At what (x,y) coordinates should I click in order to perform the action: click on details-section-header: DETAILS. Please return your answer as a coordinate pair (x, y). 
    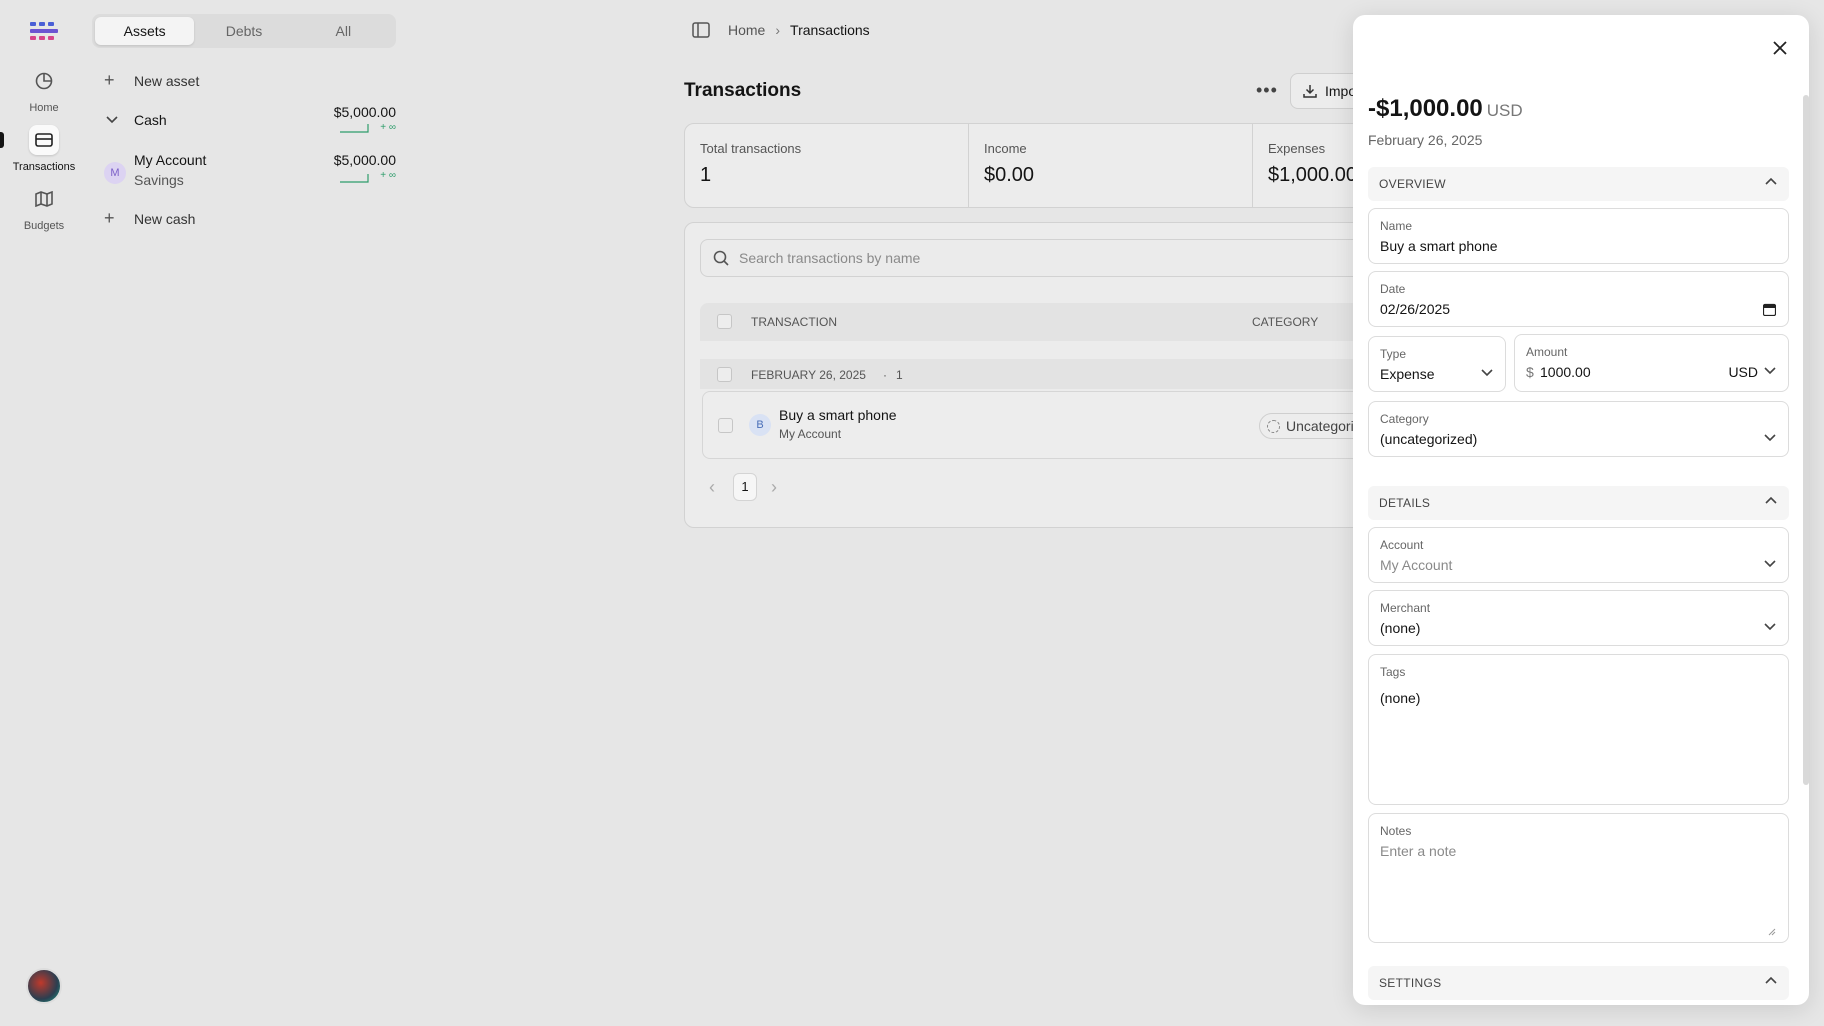
    Looking at the image, I should click on (1578, 503).